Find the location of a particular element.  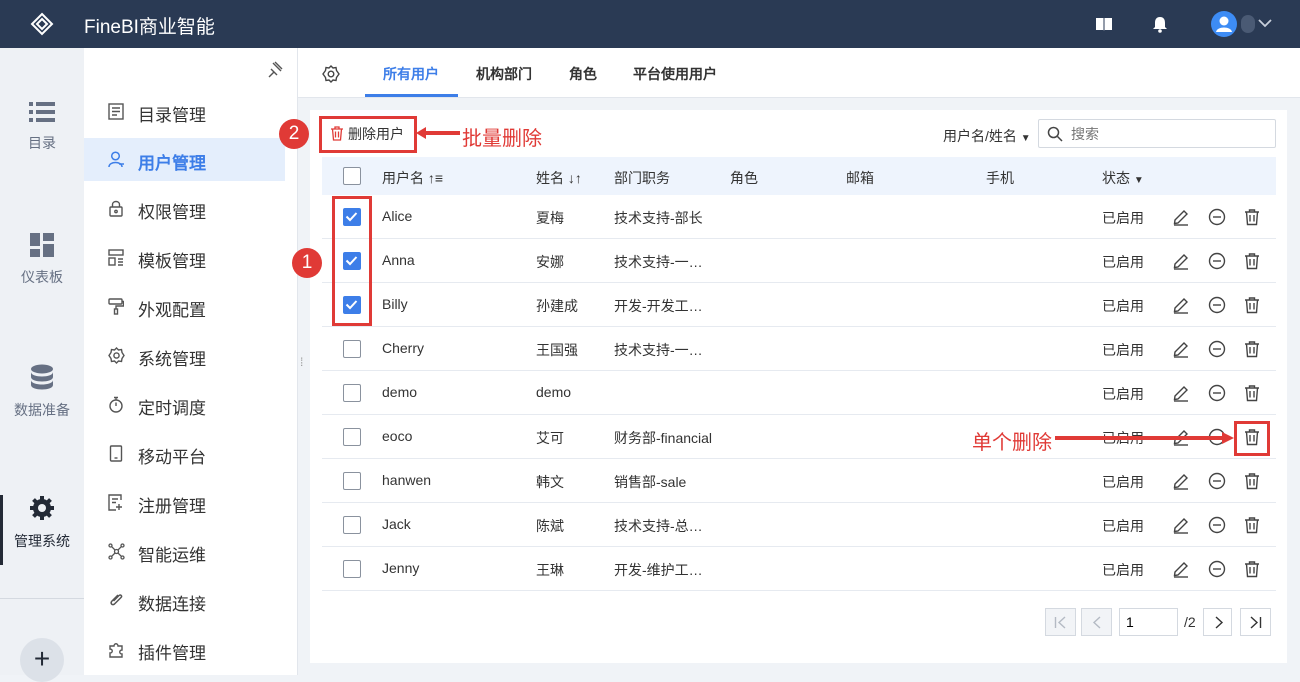

table-row: demo demo 已启用 is located at coordinates (799, 393).